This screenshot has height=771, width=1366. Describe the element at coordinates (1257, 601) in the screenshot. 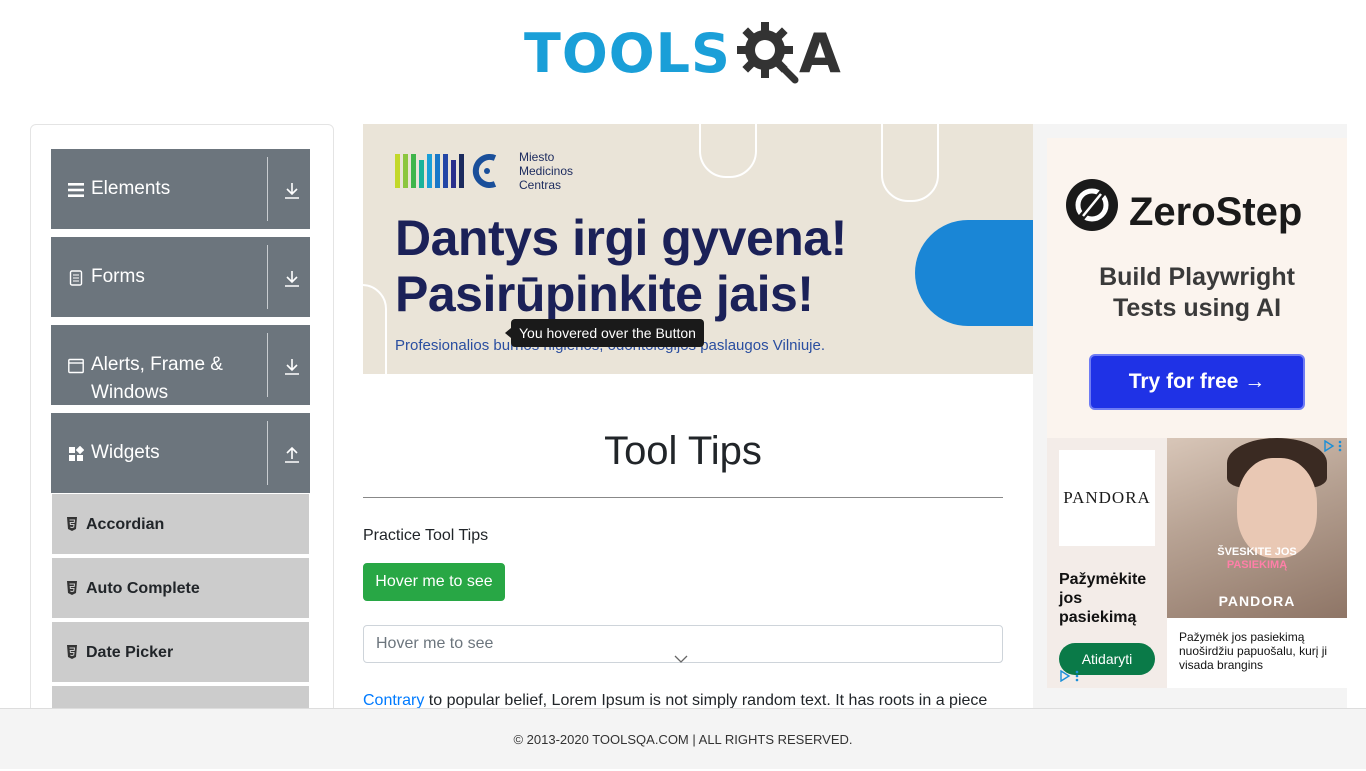

I see `pandora-image-logo: PANDORA` at that location.